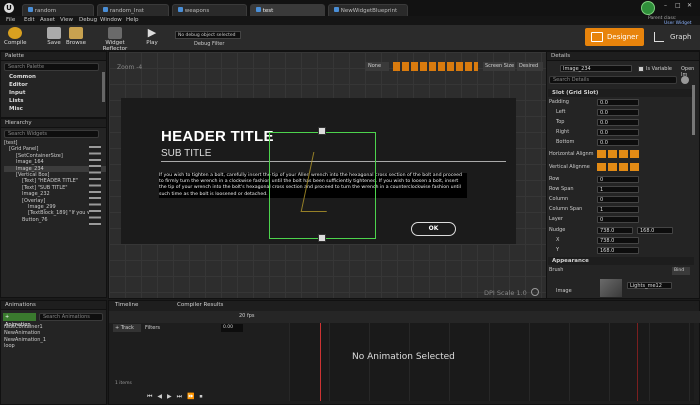  I want to click on tab-test: test, so click(287, 10).